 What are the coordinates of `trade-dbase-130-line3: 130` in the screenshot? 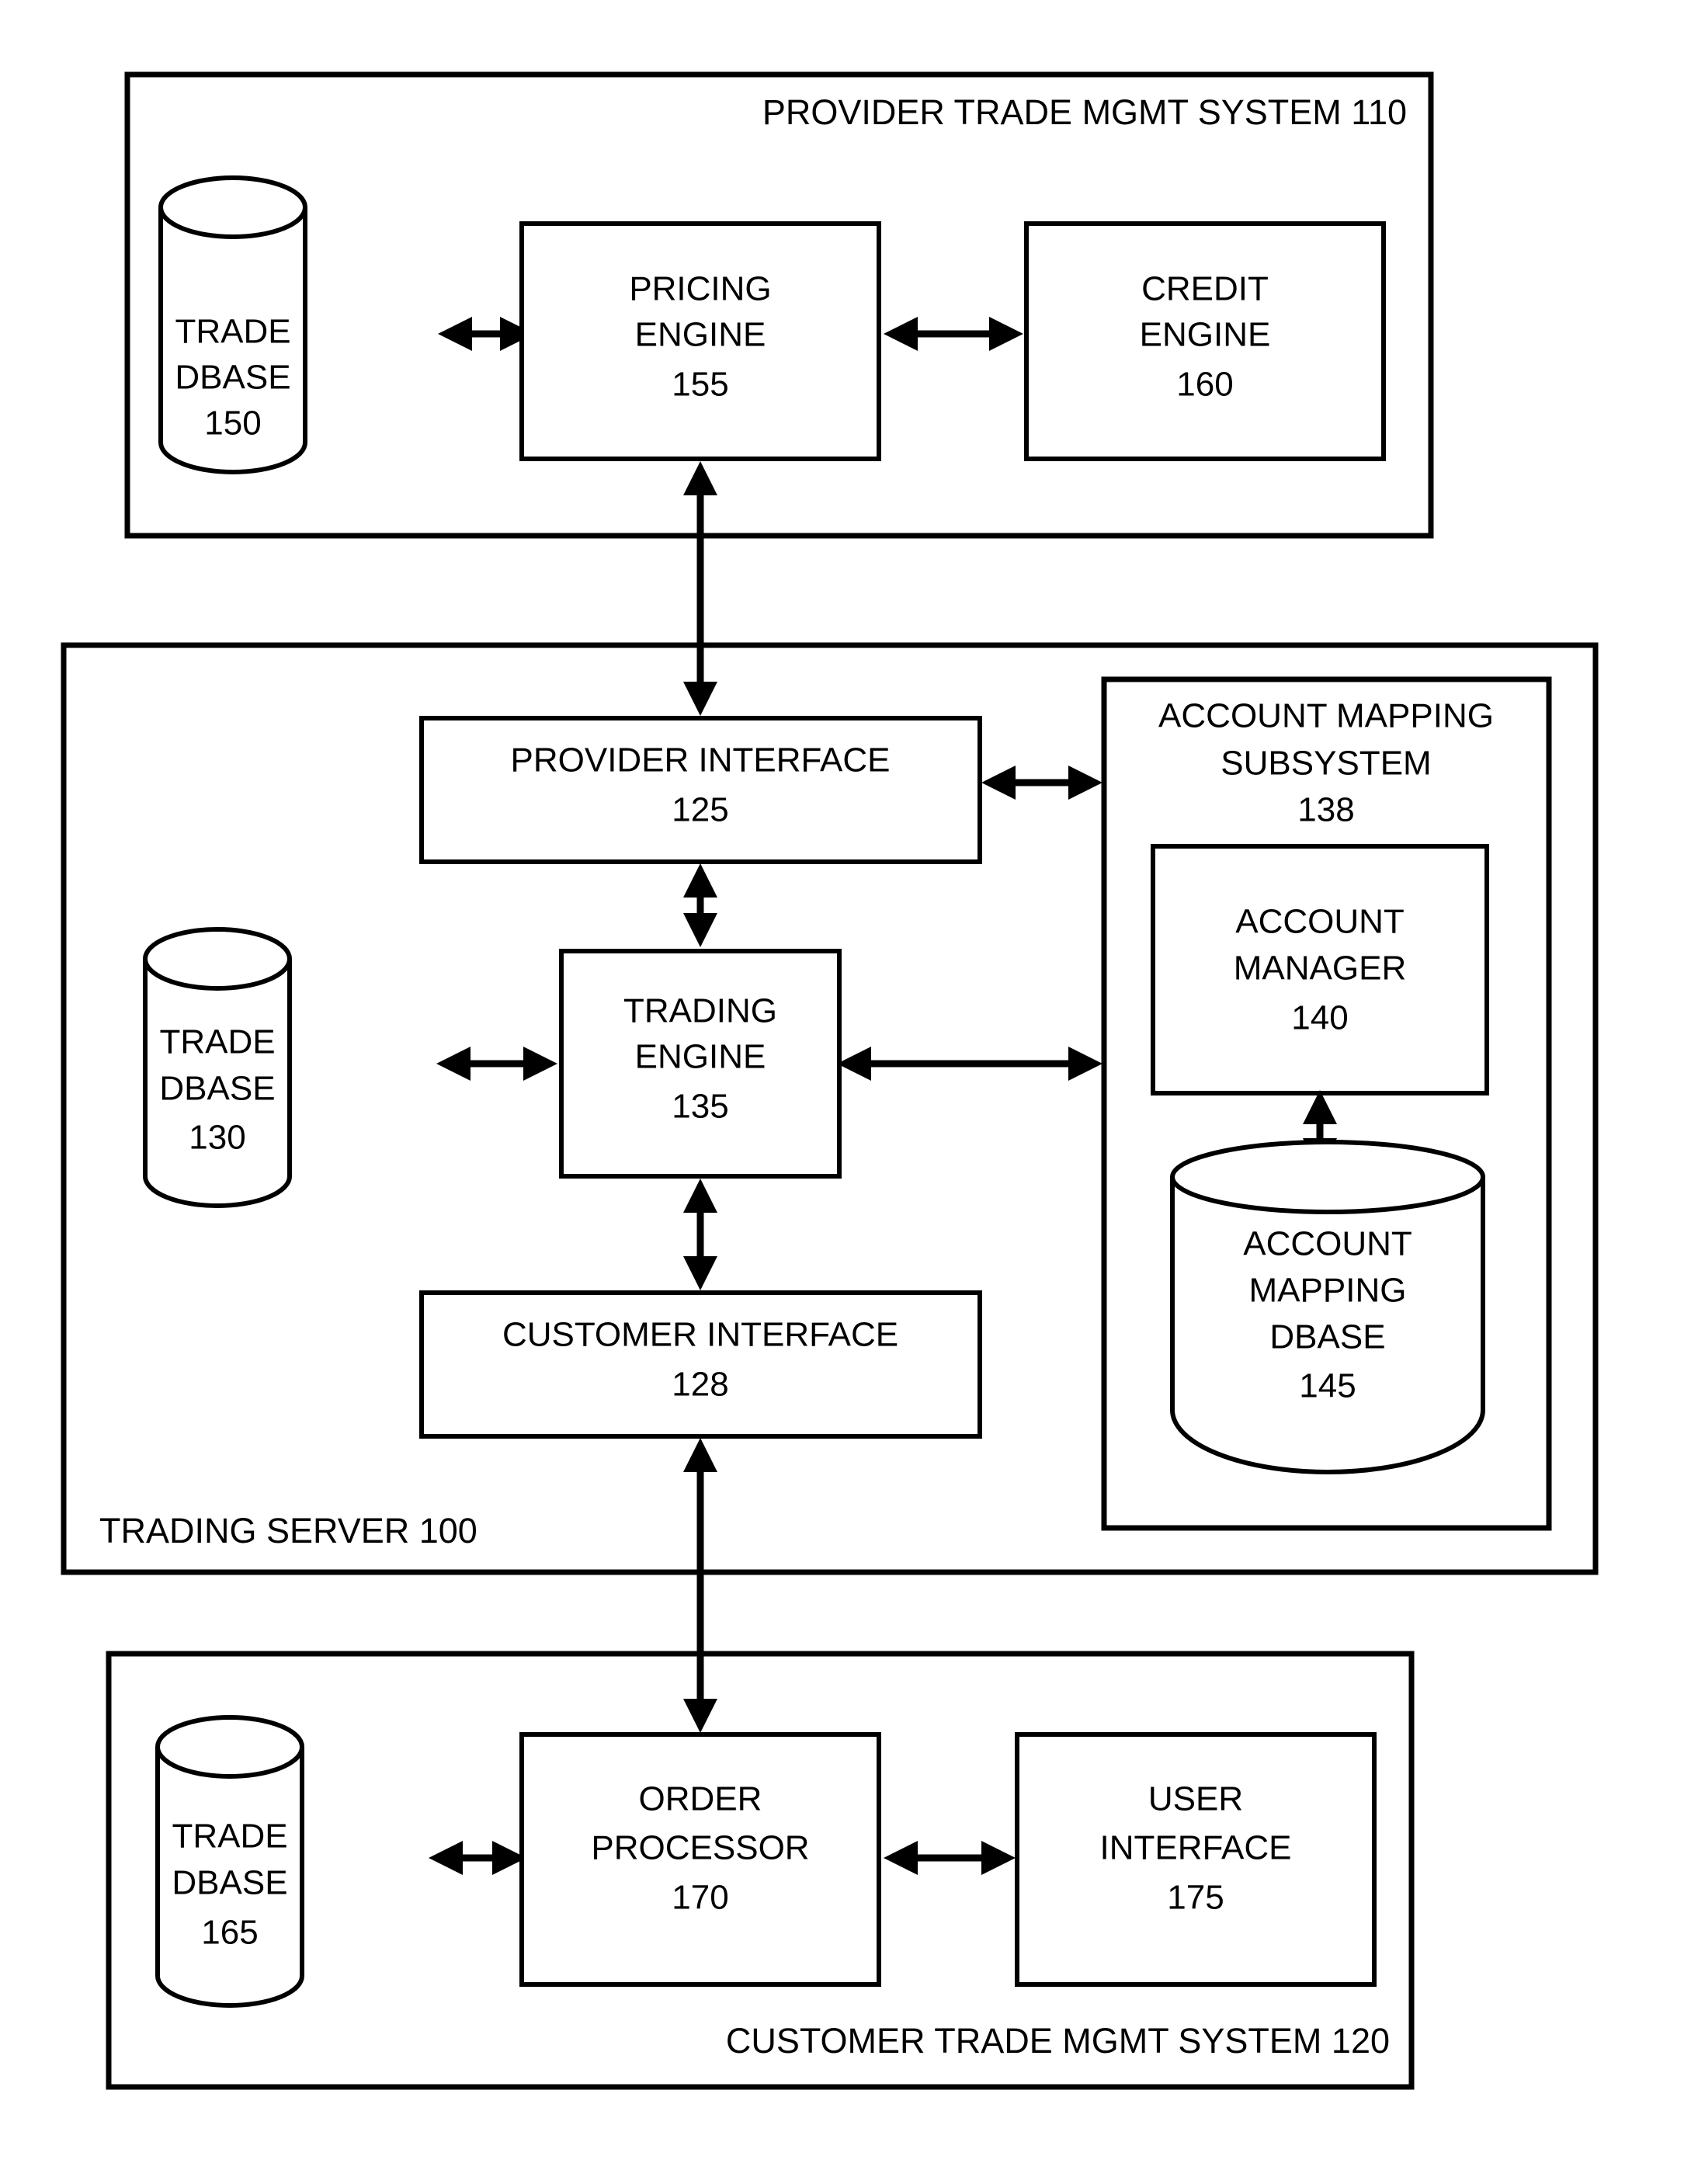 It's located at (217, 1138).